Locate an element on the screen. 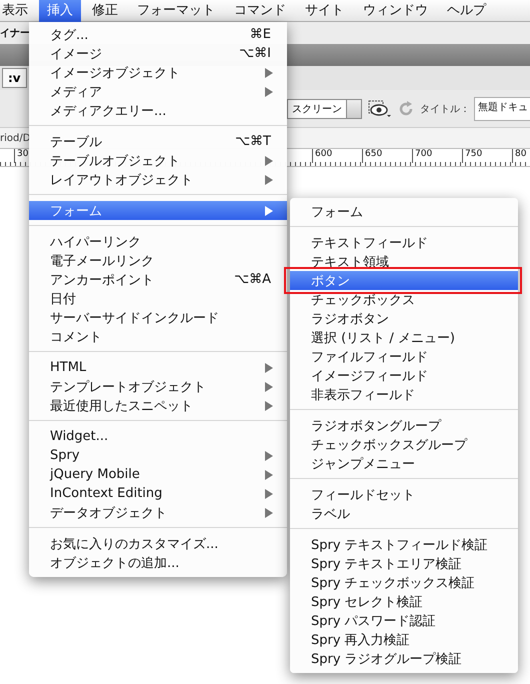 Image resolution: width=530 pixels, height=684 pixels. menu-item: コメント is located at coordinates (158, 336).